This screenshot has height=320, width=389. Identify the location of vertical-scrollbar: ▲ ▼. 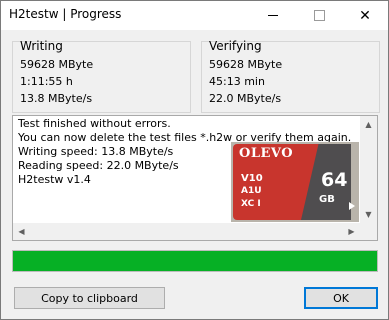
(368, 169).